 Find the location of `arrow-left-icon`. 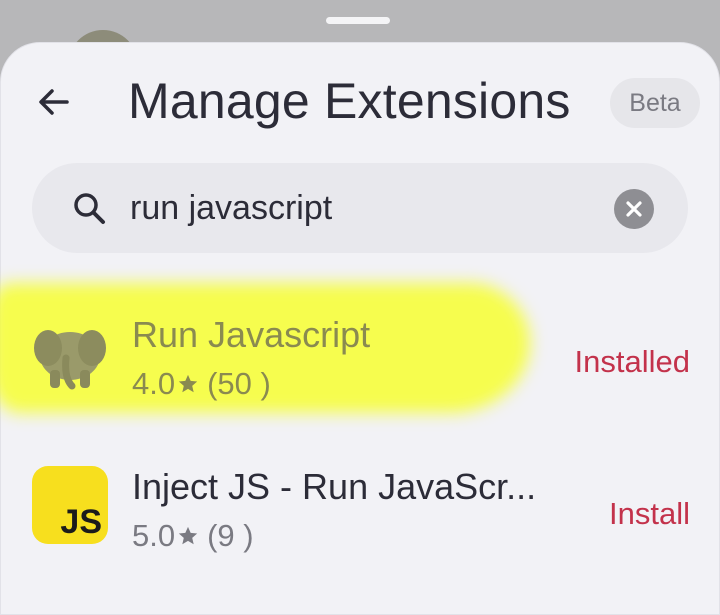

arrow-left-icon is located at coordinates (54, 102).